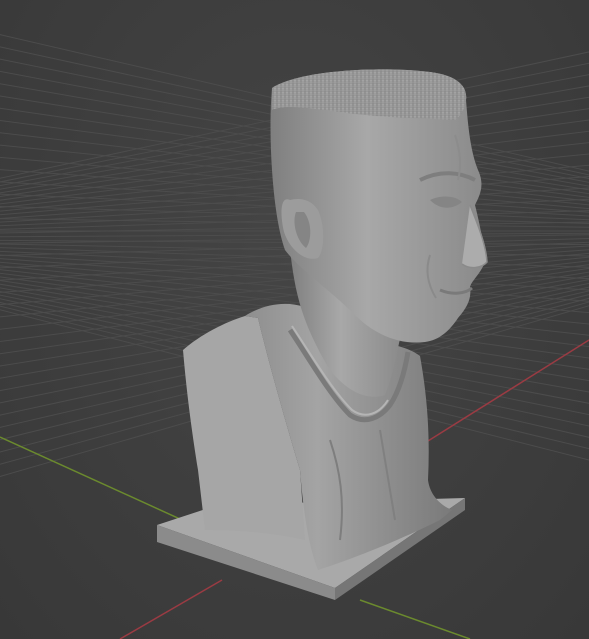 Image resolution: width=589 pixels, height=639 pixels. Describe the element at coordinates (504, 393) in the screenshot. I see `y-axis-line` at that location.